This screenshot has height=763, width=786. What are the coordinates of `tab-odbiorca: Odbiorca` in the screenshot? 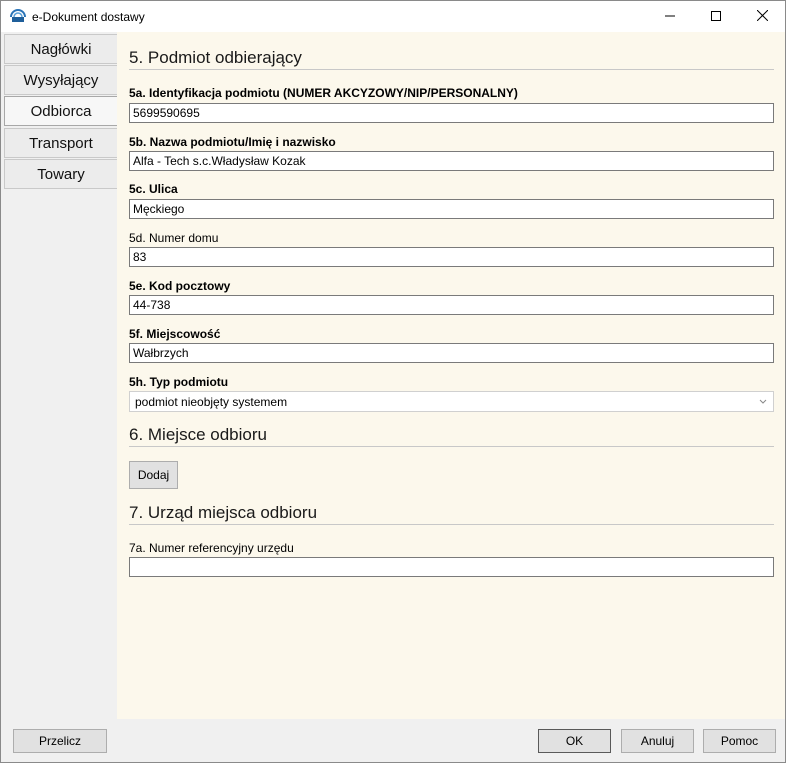 It's located at (60, 111).